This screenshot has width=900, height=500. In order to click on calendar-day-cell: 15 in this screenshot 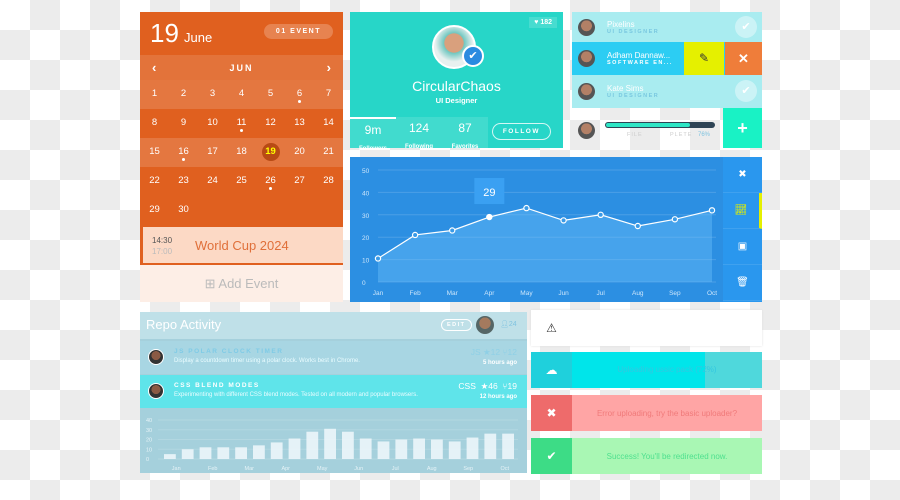, I will do `click(154, 152)`.